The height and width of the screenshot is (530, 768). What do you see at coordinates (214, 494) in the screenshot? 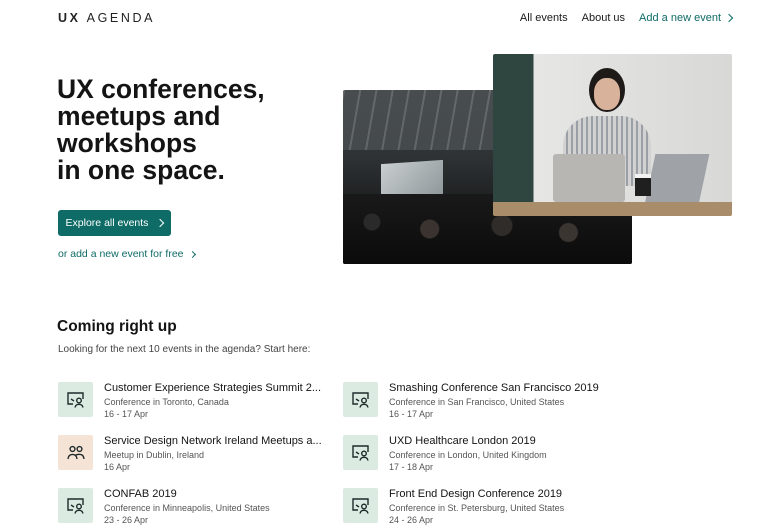
I see `event-name: CONFAB 2019` at bounding box center [214, 494].